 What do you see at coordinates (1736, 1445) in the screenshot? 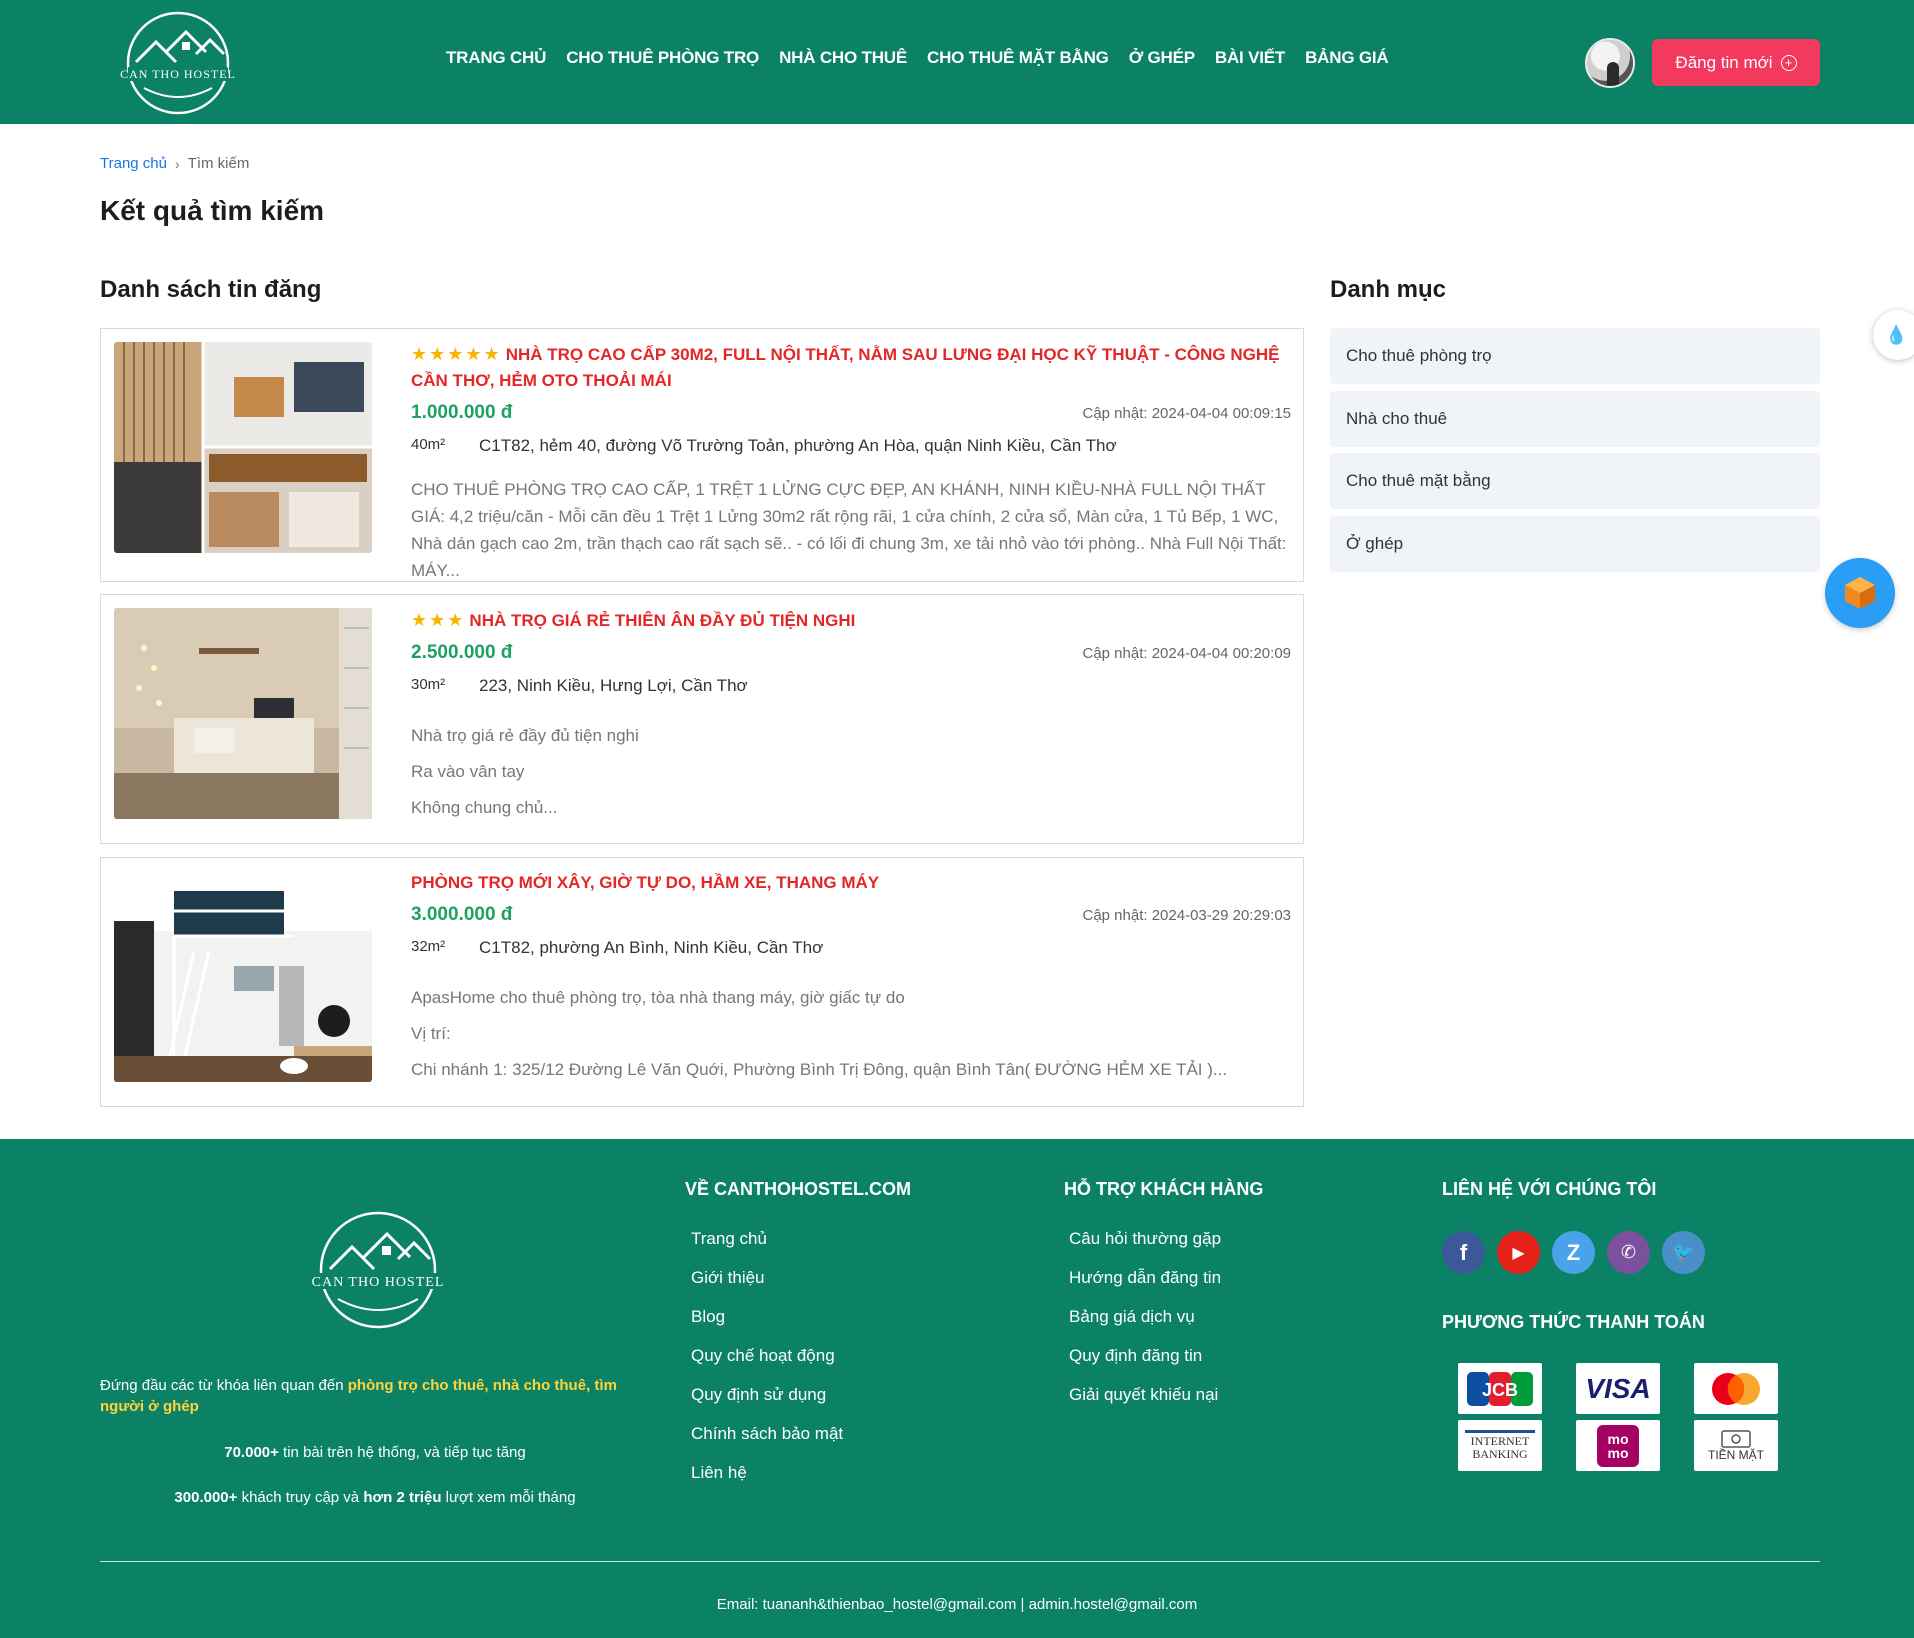
I see `cash-logo: TIỀN MẶT` at bounding box center [1736, 1445].